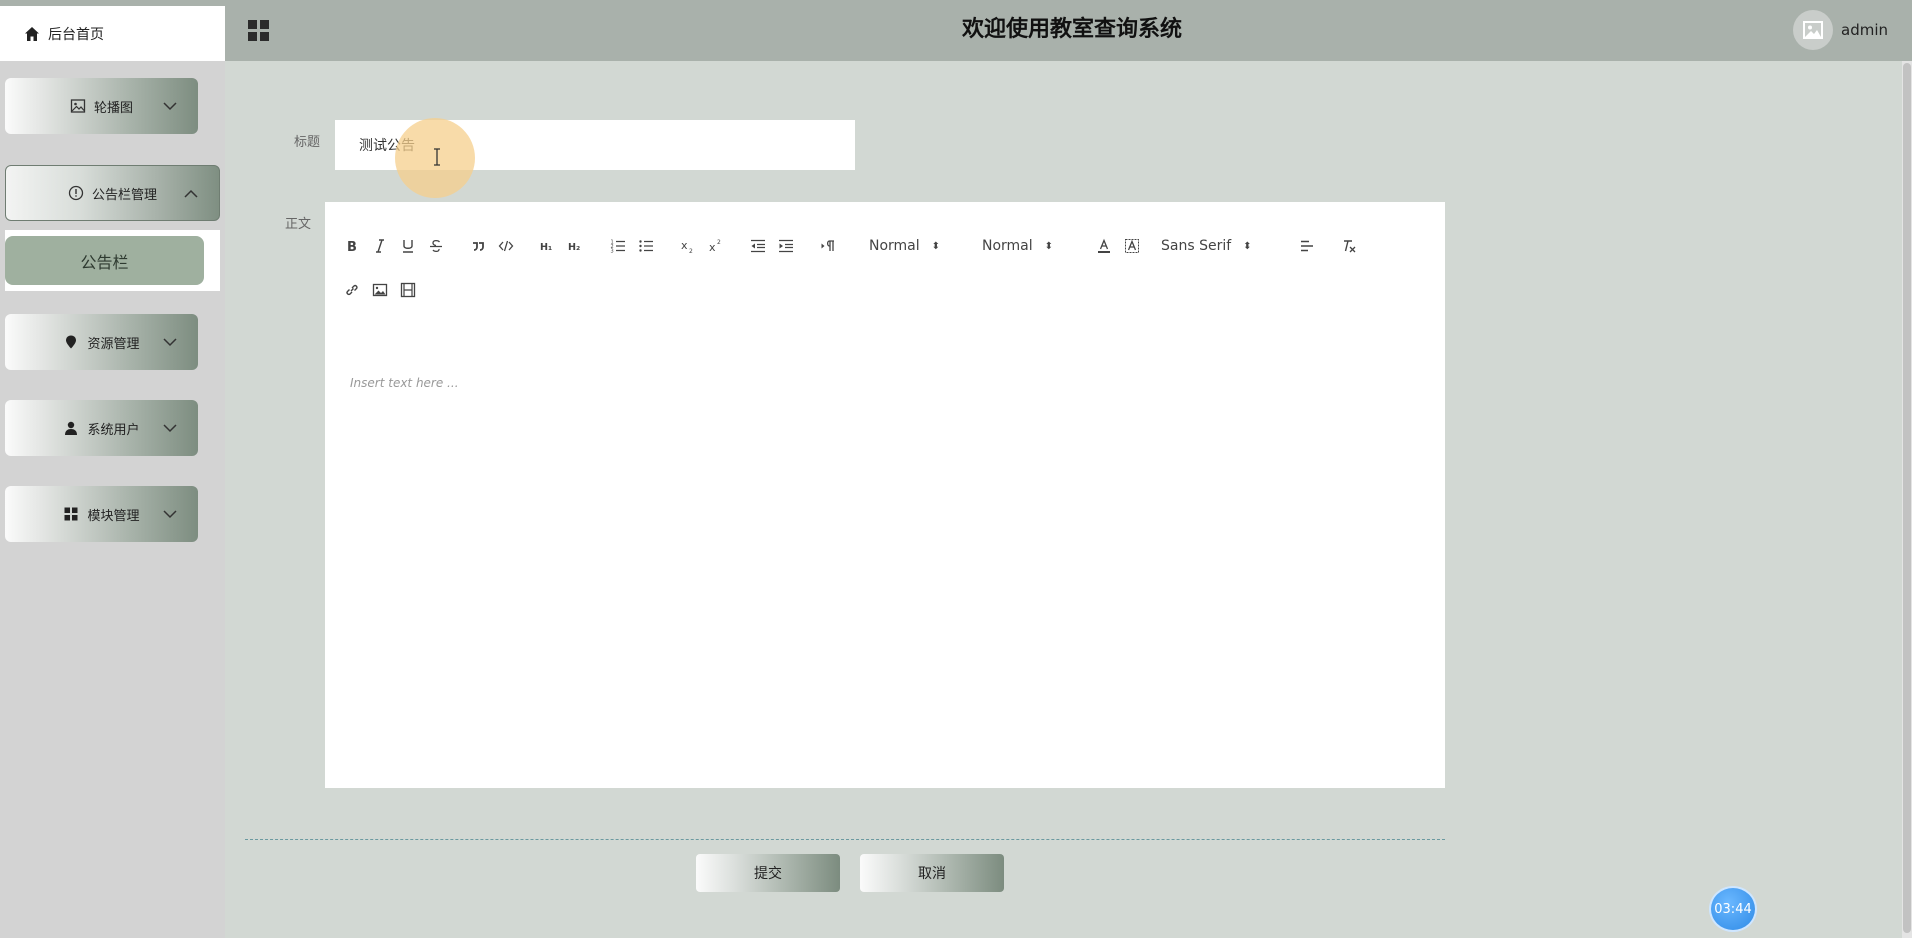 This screenshot has width=1912, height=938. I want to click on sidebar-item-resources: 资源管理, so click(101, 342).